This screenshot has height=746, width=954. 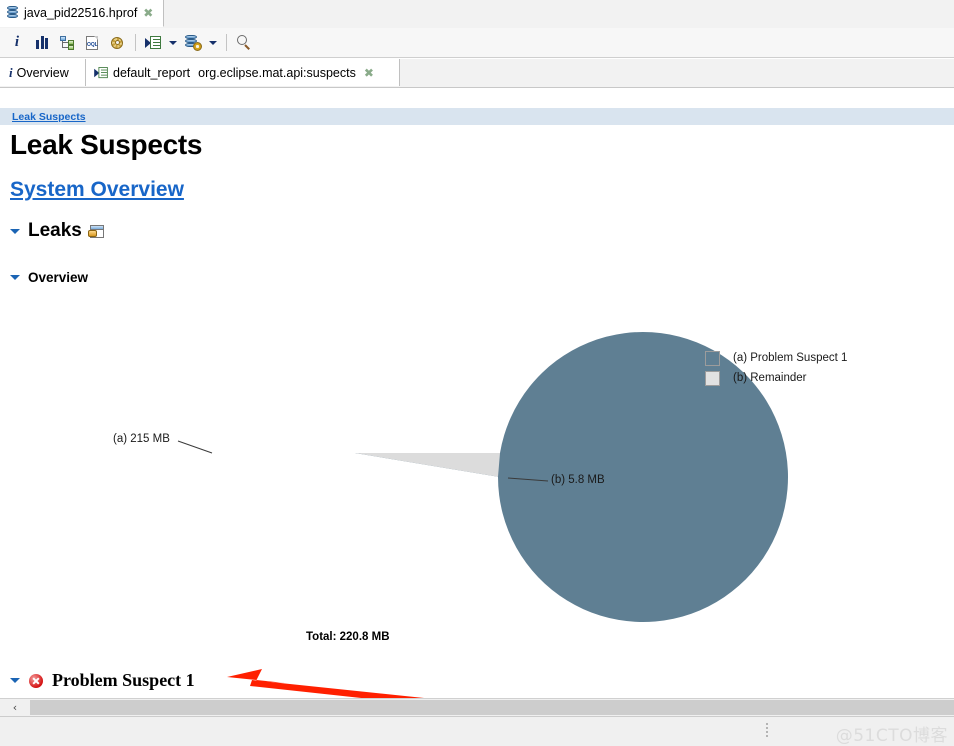 I want to click on error-icon, so click(x=36, y=680).